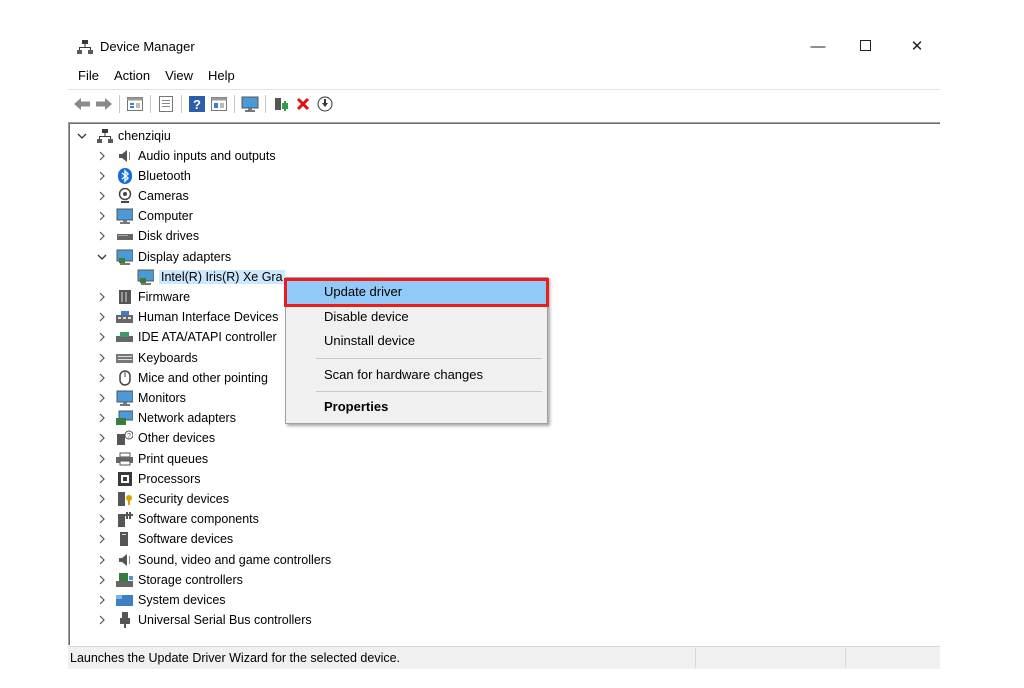 This screenshot has width=1024, height=688. I want to click on add-driver-icon, so click(280, 104).